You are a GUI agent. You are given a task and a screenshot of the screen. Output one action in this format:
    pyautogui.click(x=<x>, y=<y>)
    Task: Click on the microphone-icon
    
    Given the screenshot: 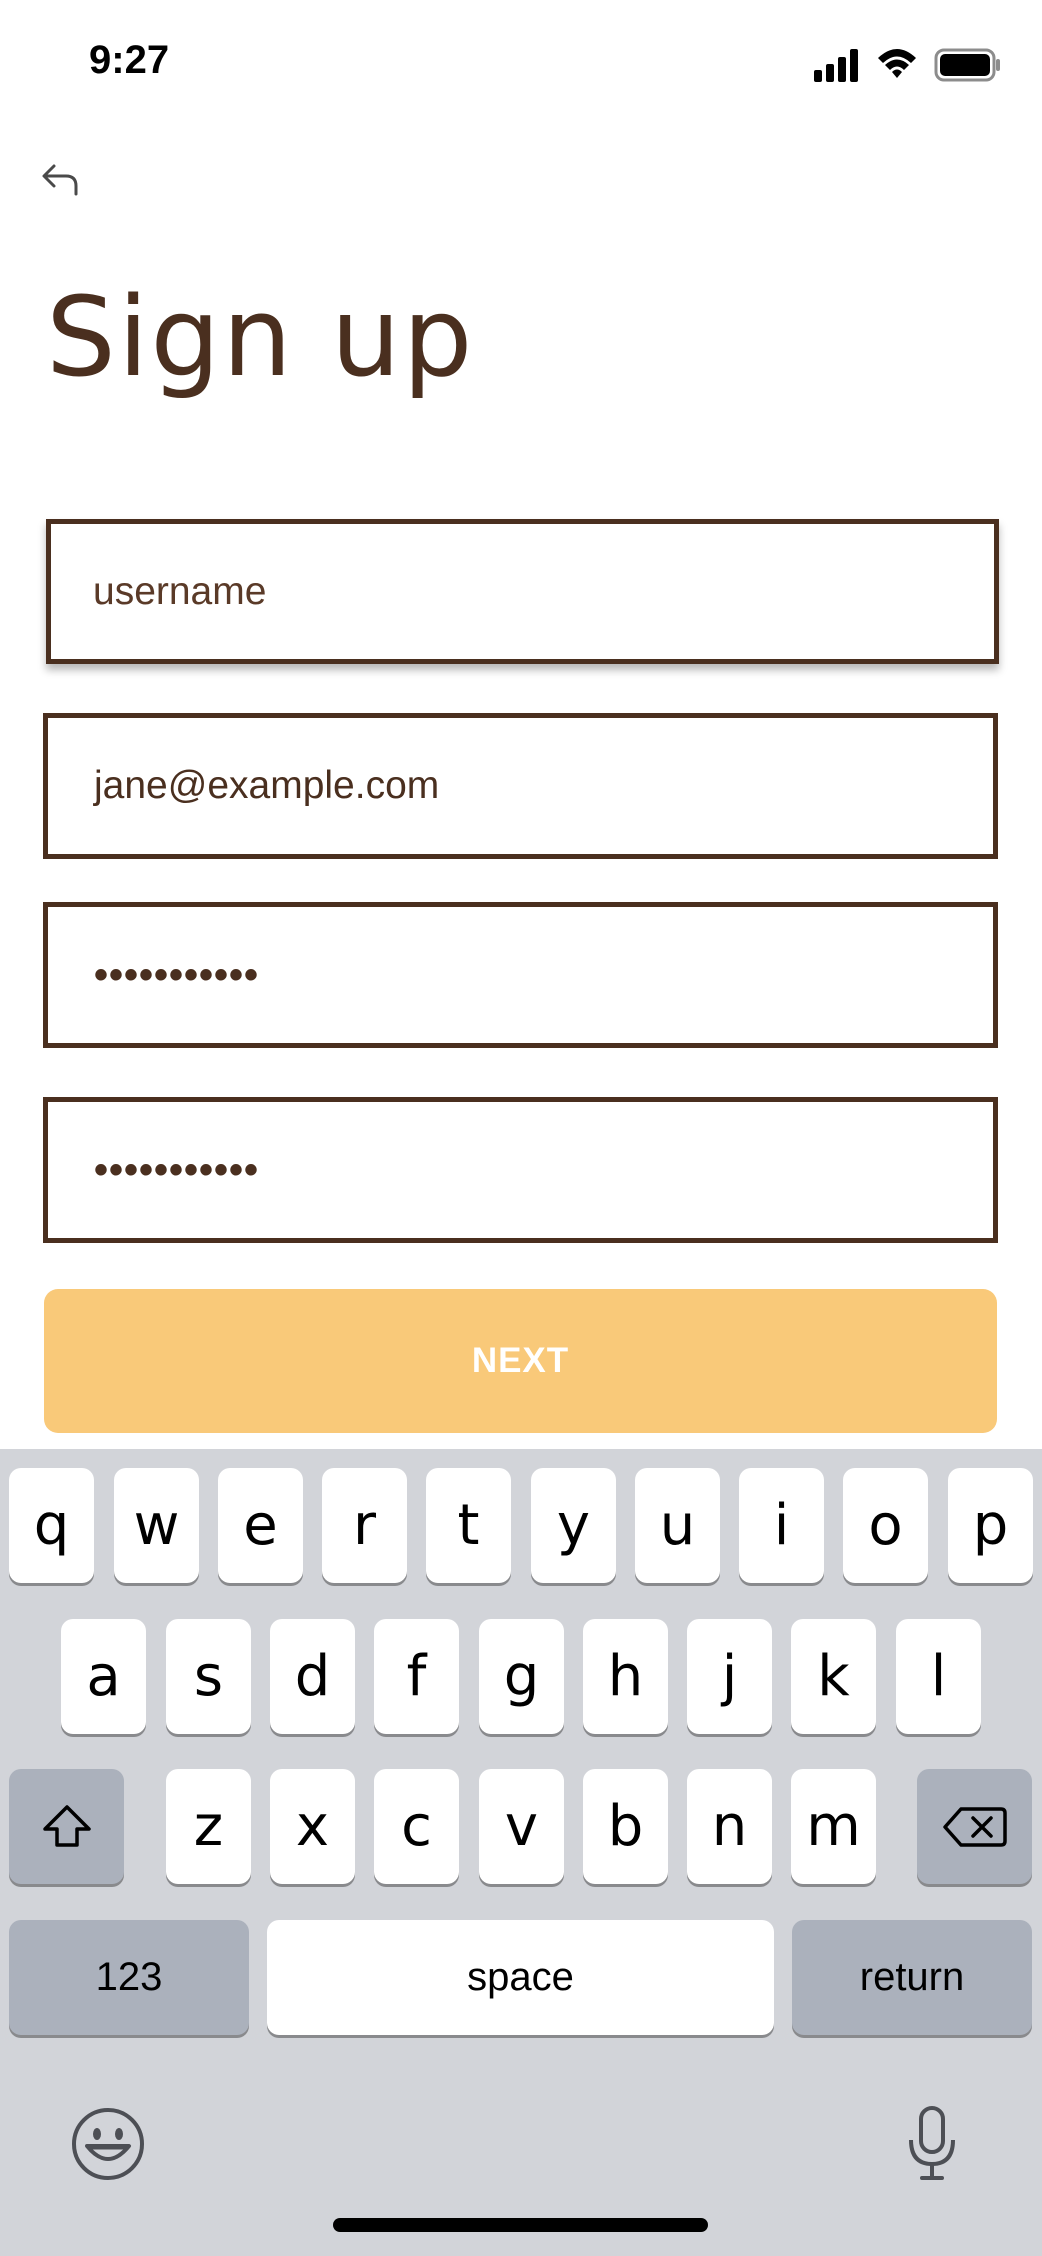 What is the action you would take?
    pyautogui.click(x=932, y=2143)
    